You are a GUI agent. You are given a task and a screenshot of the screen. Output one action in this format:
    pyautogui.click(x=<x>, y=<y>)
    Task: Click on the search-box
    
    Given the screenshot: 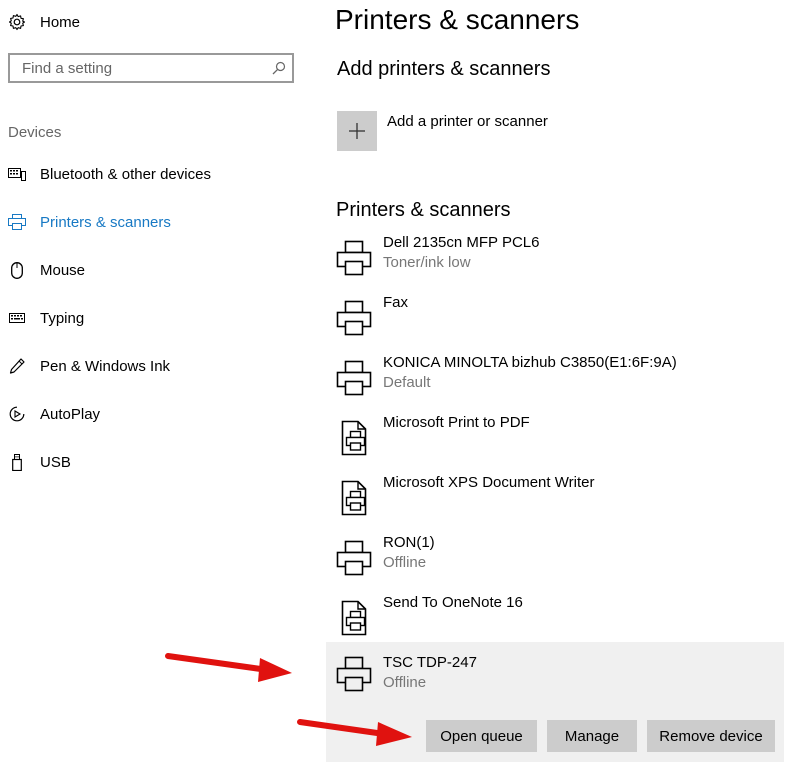 What is the action you would take?
    pyautogui.click(x=151, y=68)
    